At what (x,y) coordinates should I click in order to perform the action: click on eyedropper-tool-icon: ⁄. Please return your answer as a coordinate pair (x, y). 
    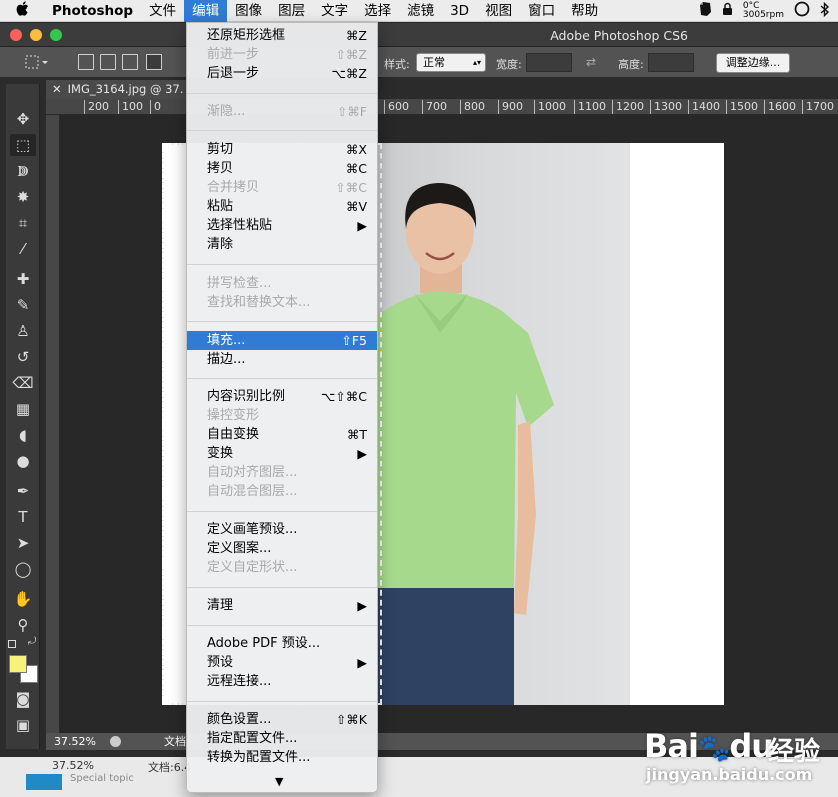
    Looking at the image, I should click on (23, 249).